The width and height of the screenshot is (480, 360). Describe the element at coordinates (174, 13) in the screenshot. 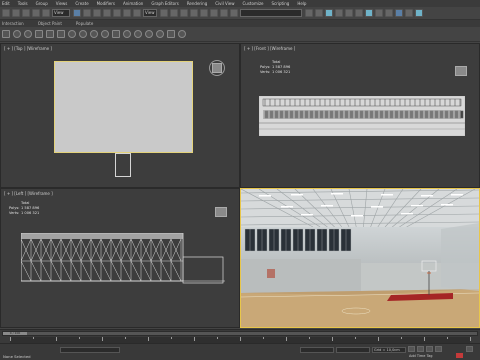

I see `select-manipulate-icon` at that location.